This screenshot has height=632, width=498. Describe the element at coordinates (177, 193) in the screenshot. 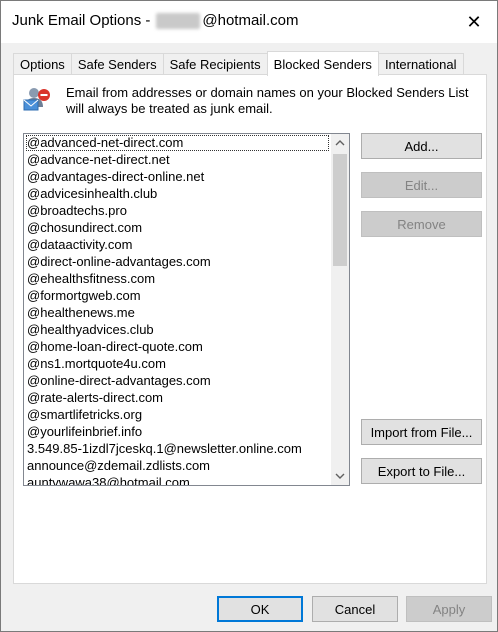

I see `list-item: @advicesinhealth.club` at that location.